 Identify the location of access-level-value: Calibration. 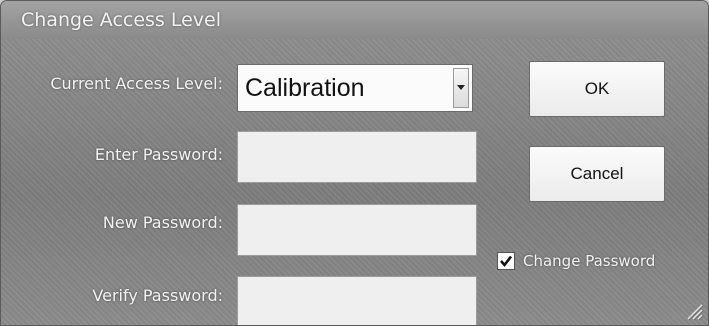
(305, 88).